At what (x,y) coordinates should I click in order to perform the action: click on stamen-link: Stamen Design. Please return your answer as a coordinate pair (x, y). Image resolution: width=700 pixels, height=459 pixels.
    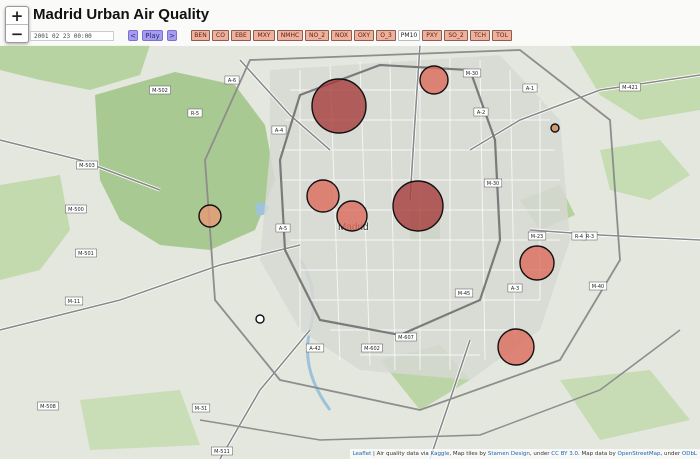
    Looking at the image, I should click on (509, 454).